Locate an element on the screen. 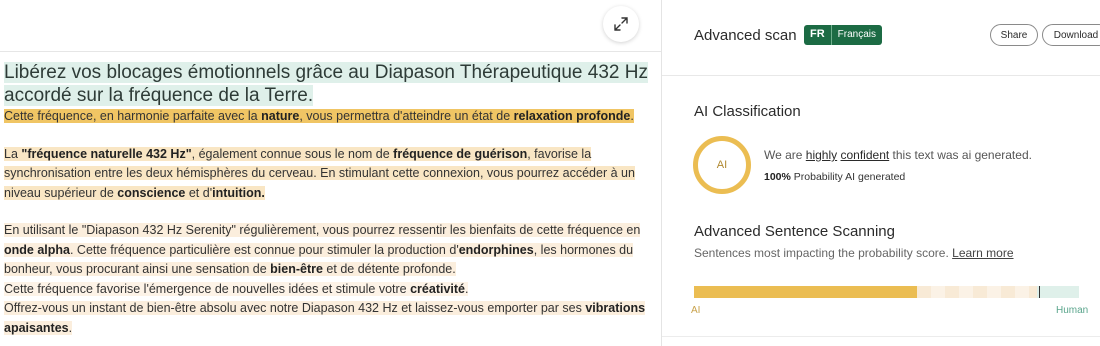  bar-label-human: Human is located at coordinates (1072, 310).